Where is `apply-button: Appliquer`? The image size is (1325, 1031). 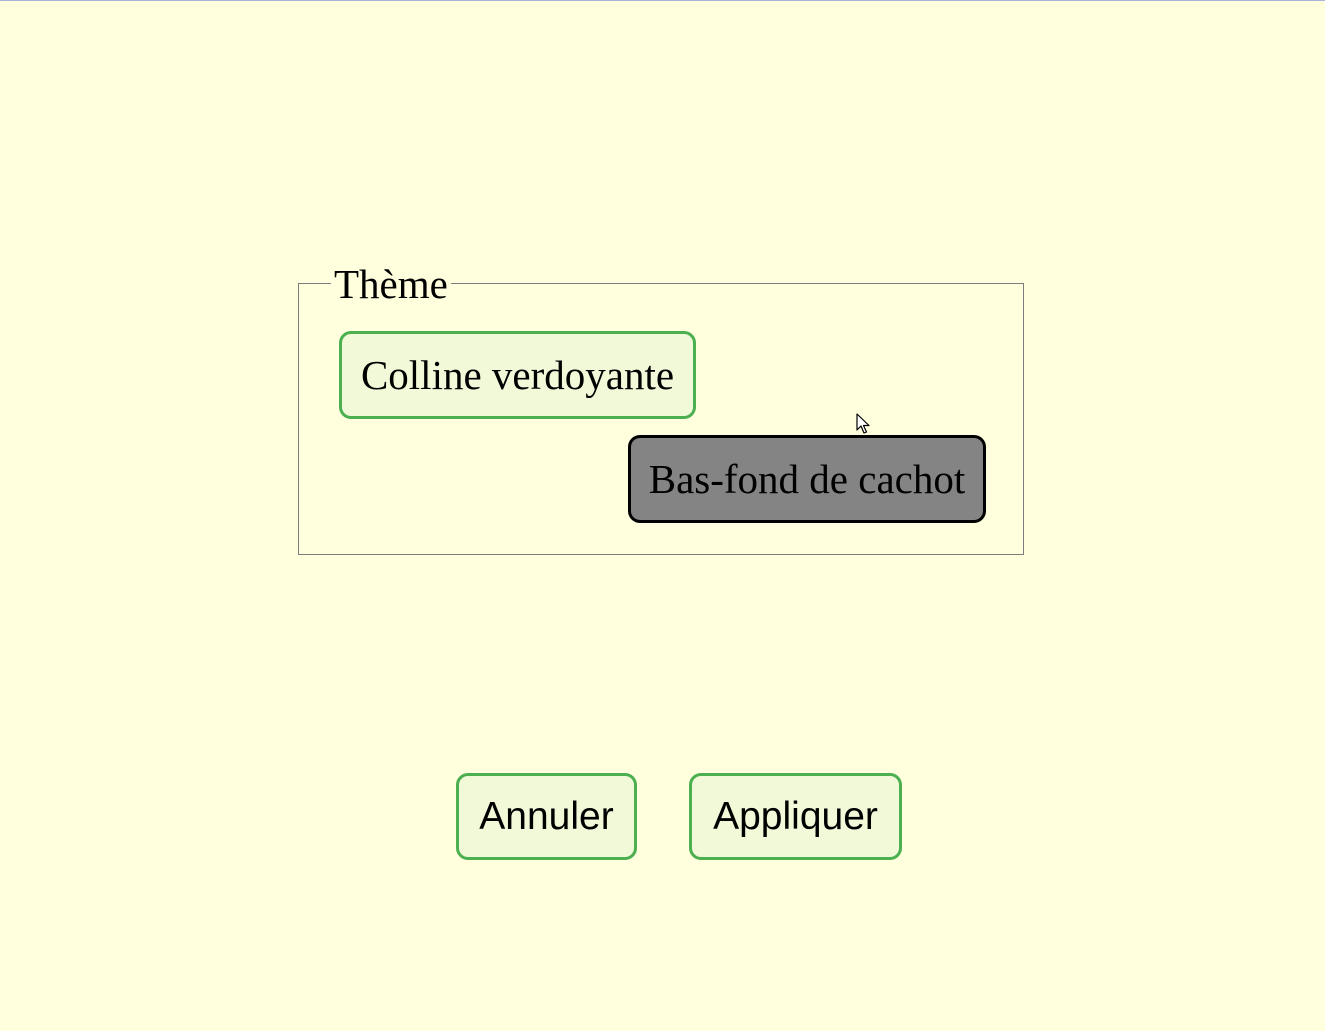
apply-button: Appliquer is located at coordinates (795, 816).